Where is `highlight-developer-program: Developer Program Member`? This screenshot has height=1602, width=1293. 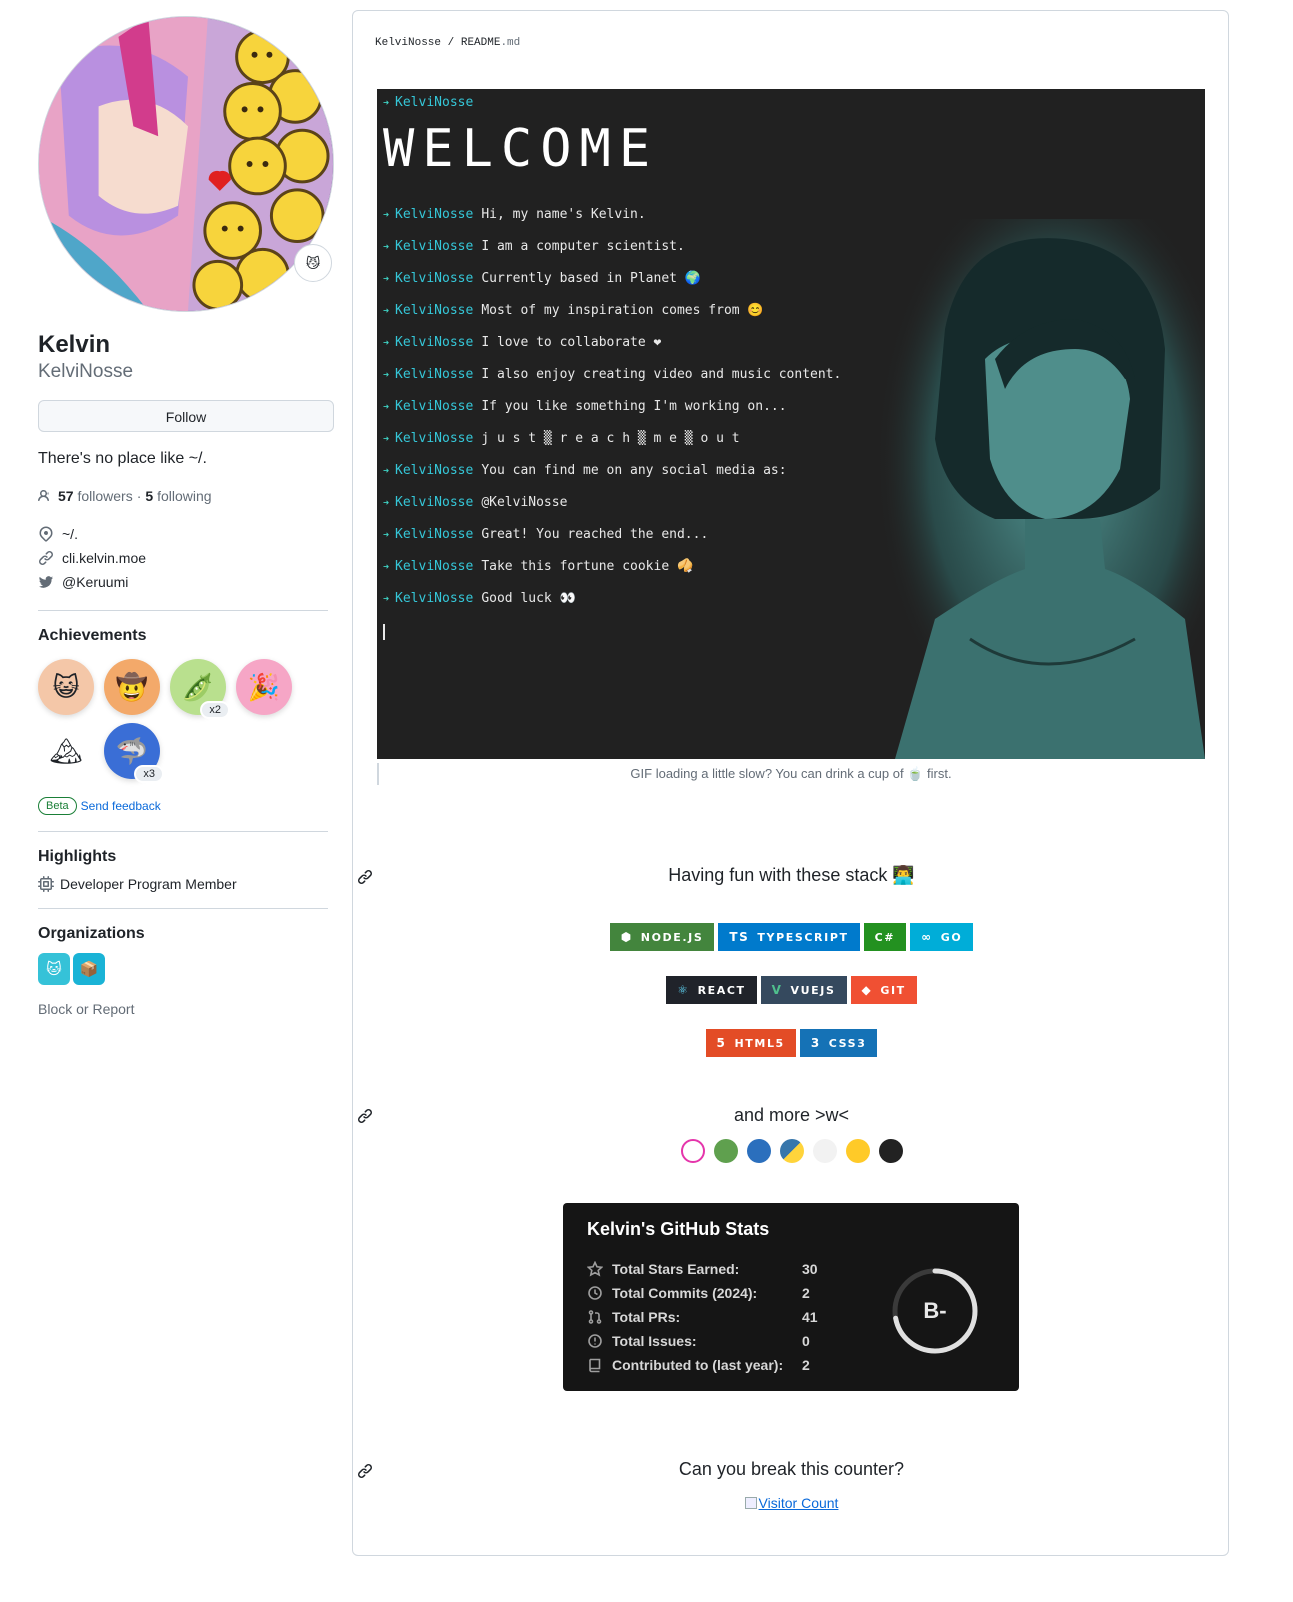
highlight-developer-program: Developer Program Member is located at coordinates (186, 884).